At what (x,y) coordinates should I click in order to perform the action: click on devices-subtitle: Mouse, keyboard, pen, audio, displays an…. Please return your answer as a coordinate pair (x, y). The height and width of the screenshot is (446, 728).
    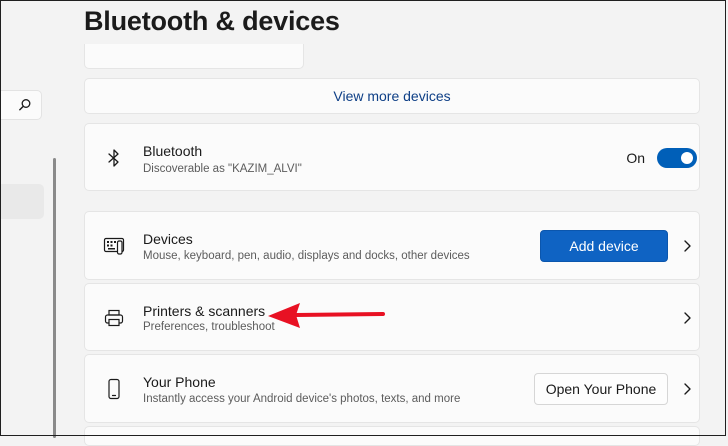
    Looking at the image, I should click on (306, 256).